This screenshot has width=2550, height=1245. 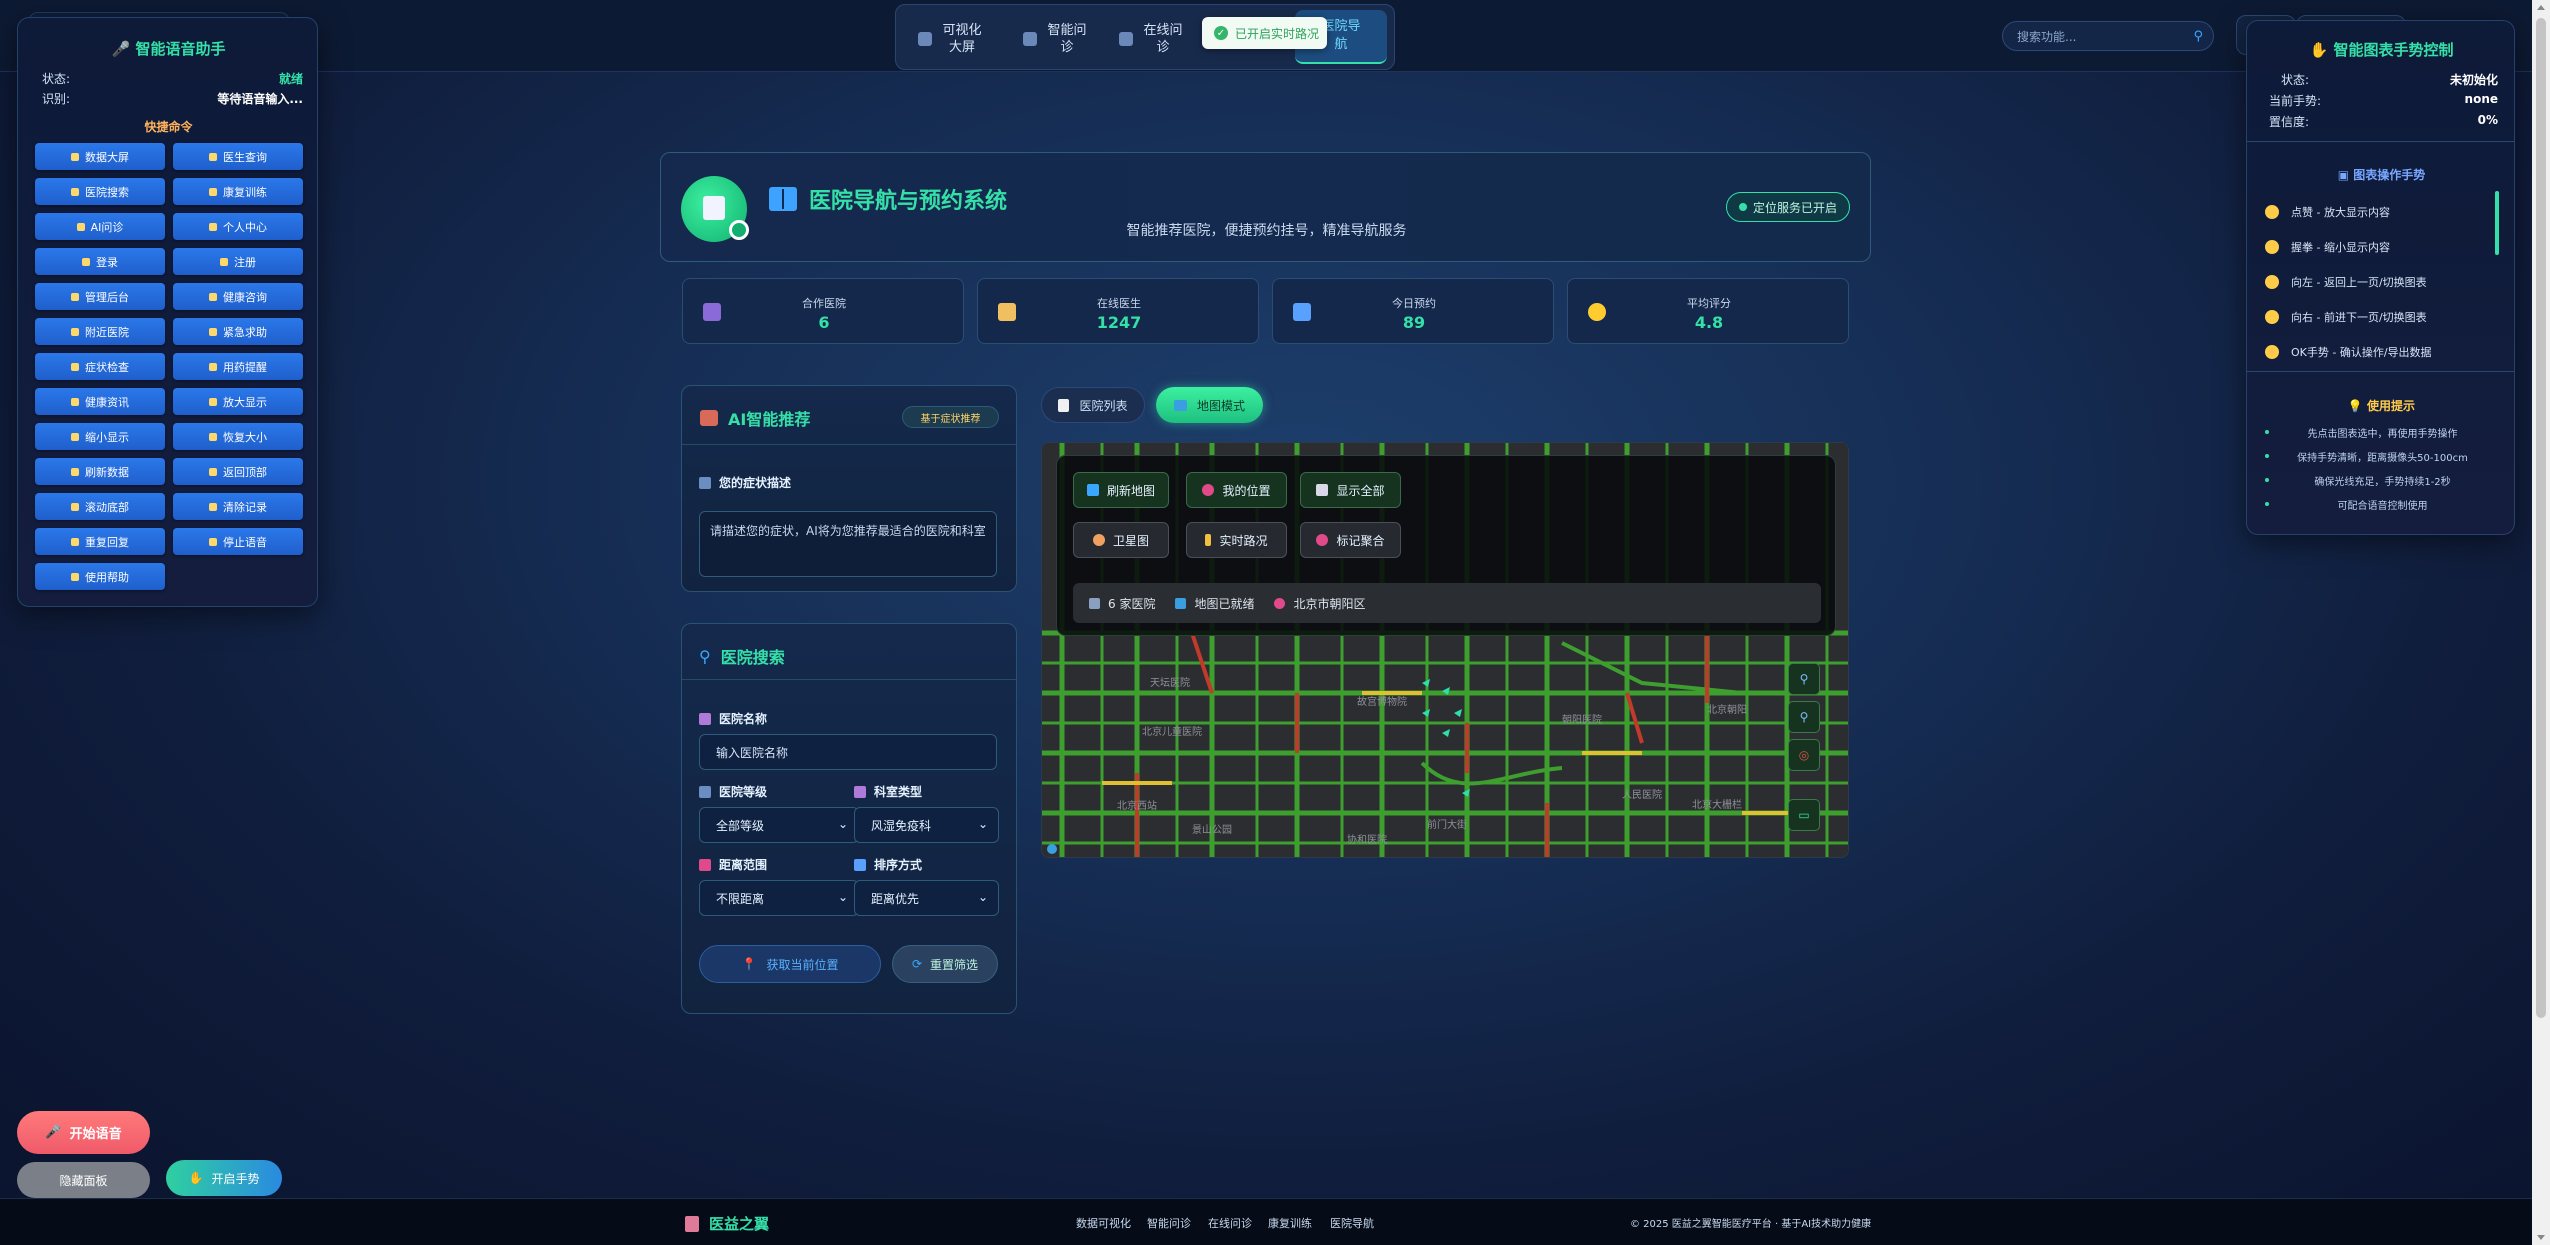 I want to click on status-dot-icon, so click(x=1742, y=207).